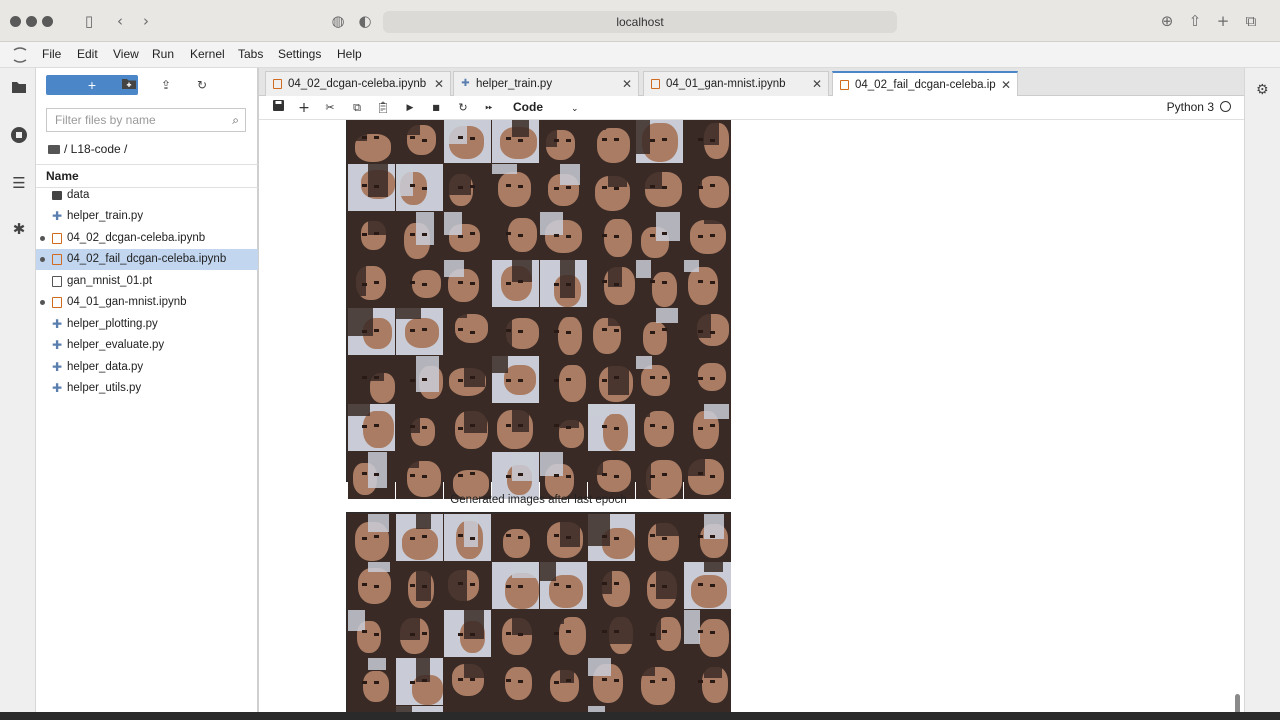 The height and width of the screenshot is (720, 1280). I want to click on upload-icon: ⇪, so click(166, 85).